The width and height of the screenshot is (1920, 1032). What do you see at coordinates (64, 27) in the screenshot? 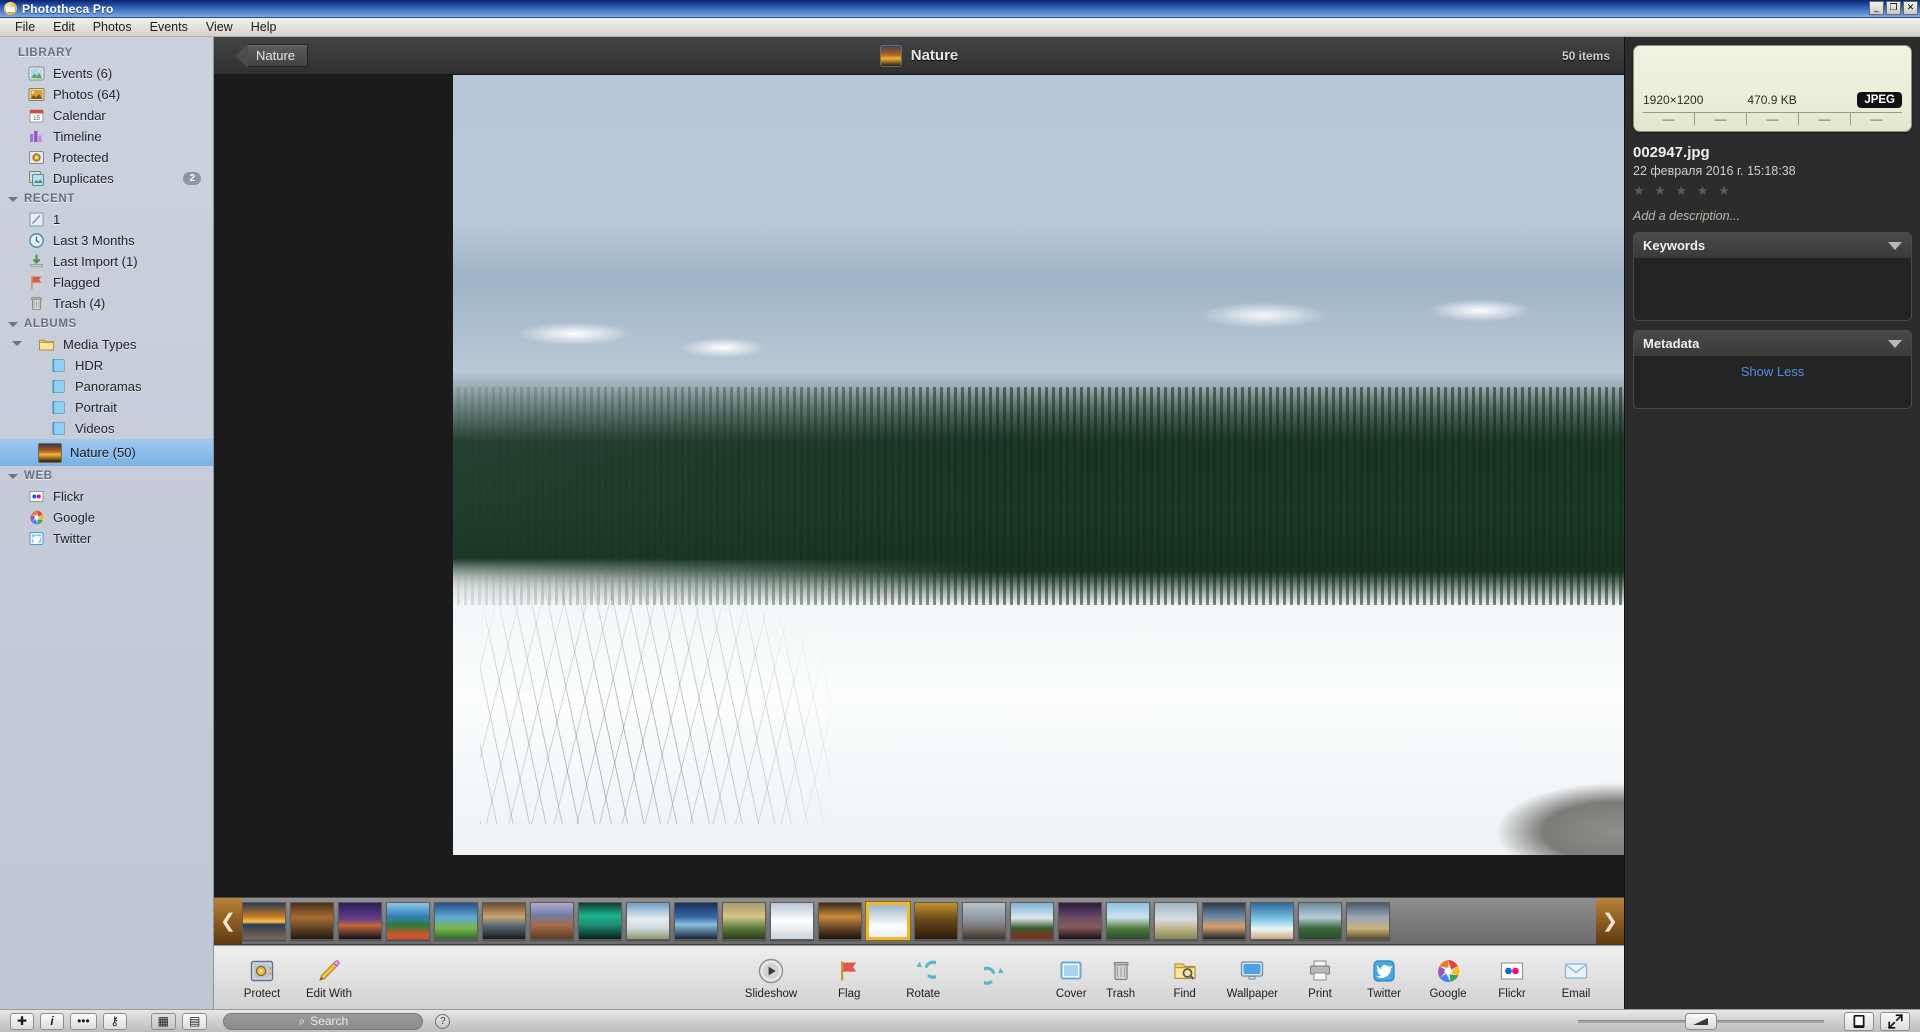
I see `menu-edit: Edit` at bounding box center [64, 27].